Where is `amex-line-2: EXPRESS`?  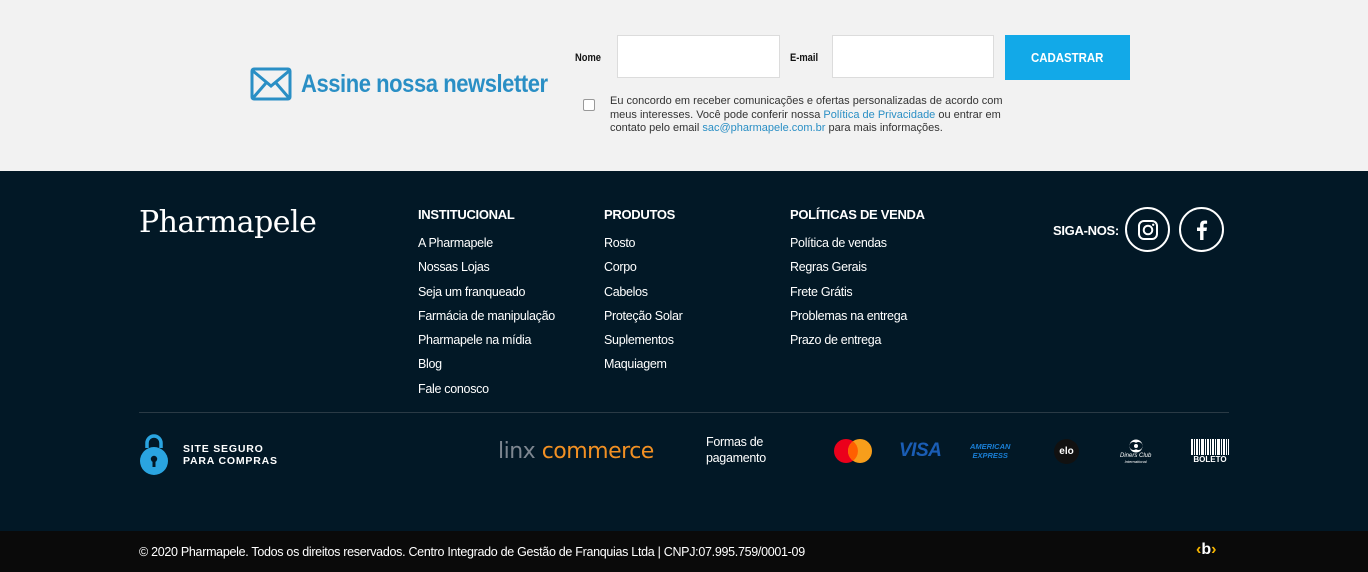 amex-line-2: EXPRESS is located at coordinates (990, 455).